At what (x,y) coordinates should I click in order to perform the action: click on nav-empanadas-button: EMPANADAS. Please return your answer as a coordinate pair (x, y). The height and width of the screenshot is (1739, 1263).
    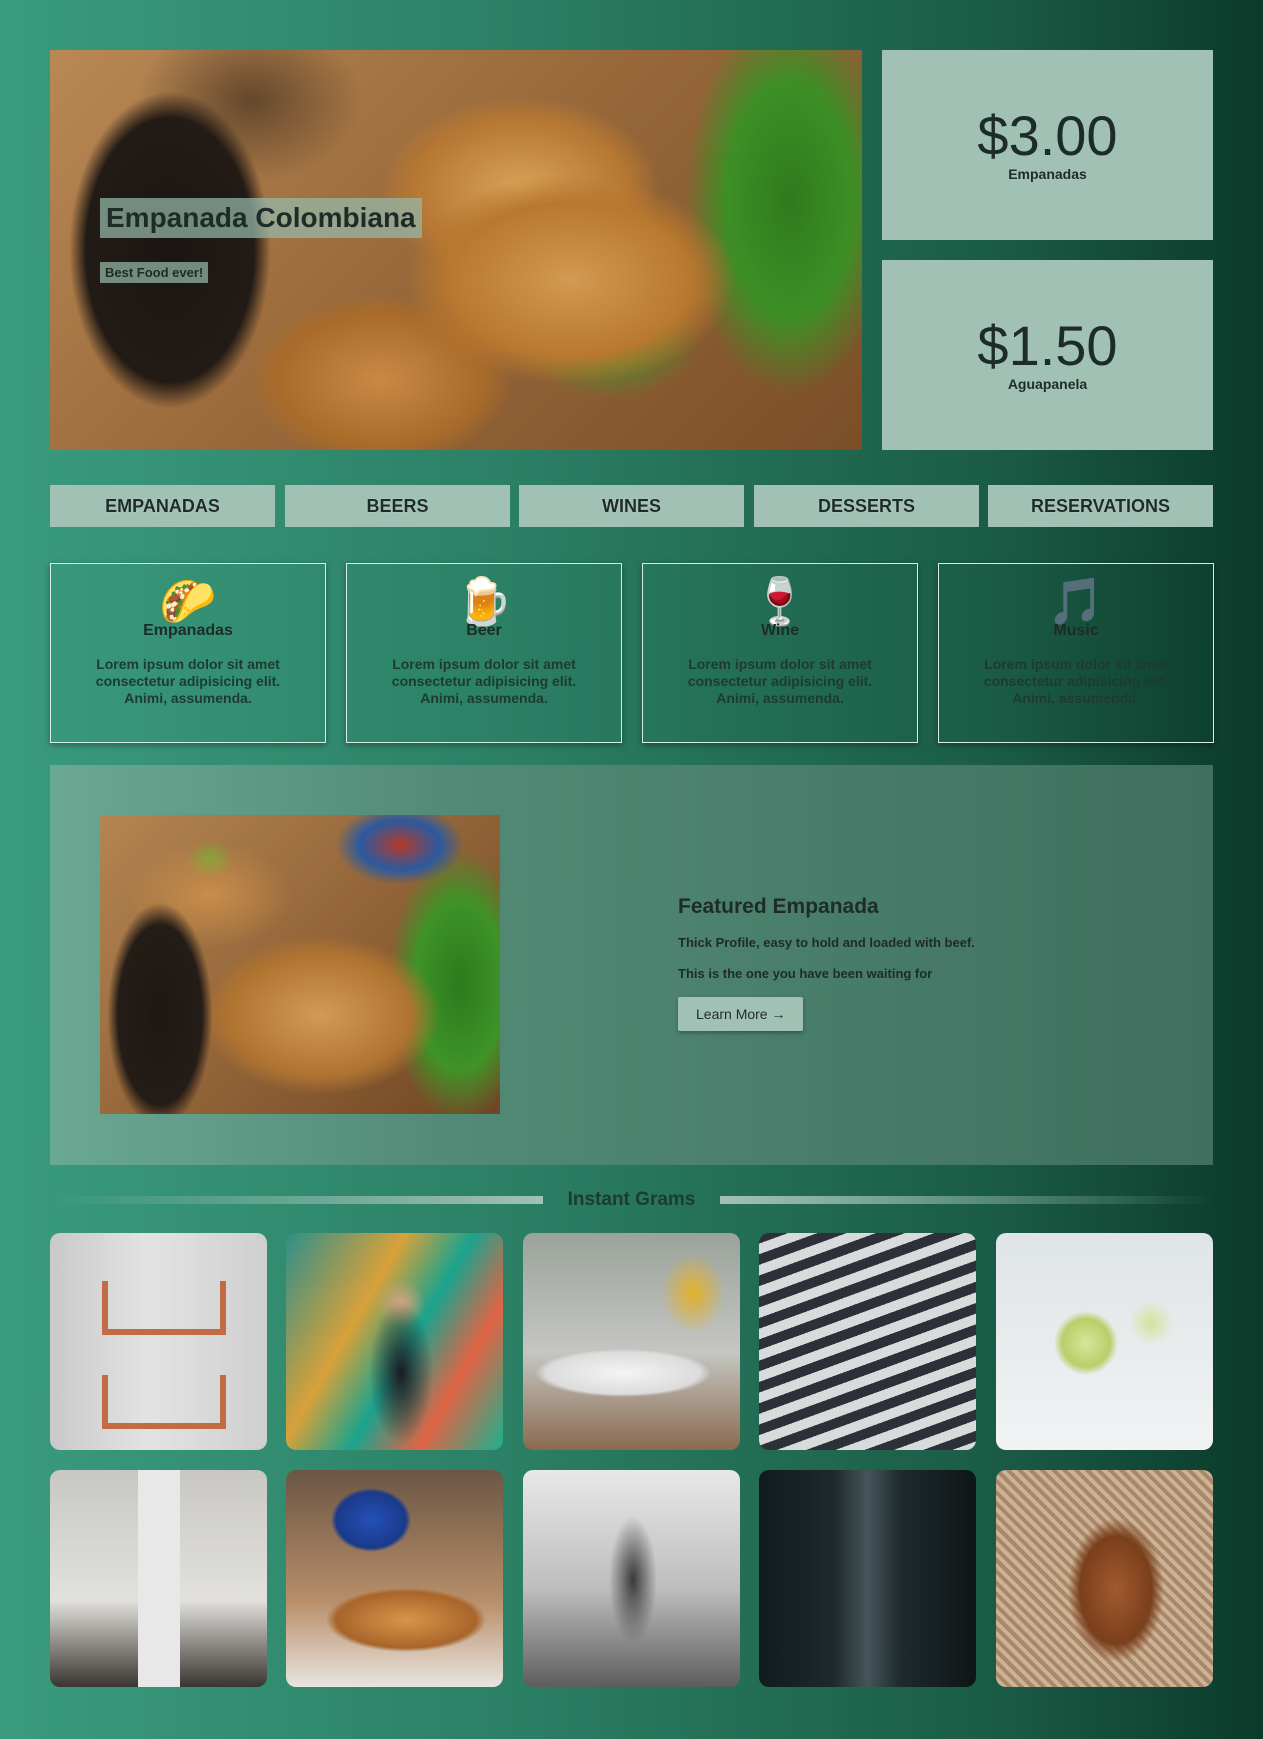
    Looking at the image, I should click on (162, 506).